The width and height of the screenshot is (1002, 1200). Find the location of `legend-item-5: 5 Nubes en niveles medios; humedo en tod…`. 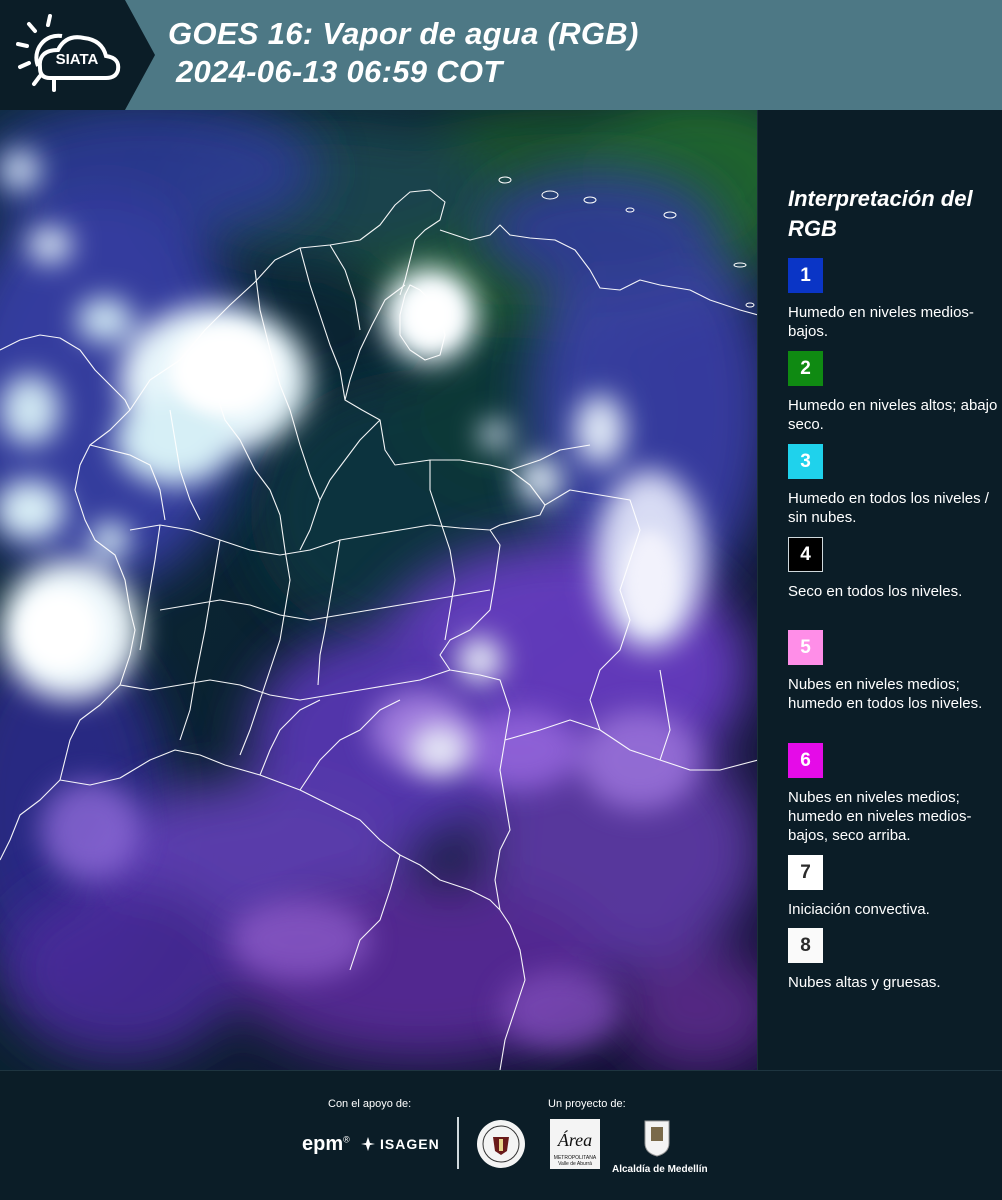

legend-item-5: 5 Nubes en niveles medios; humedo en tod… is located at coordinates (893, 671).